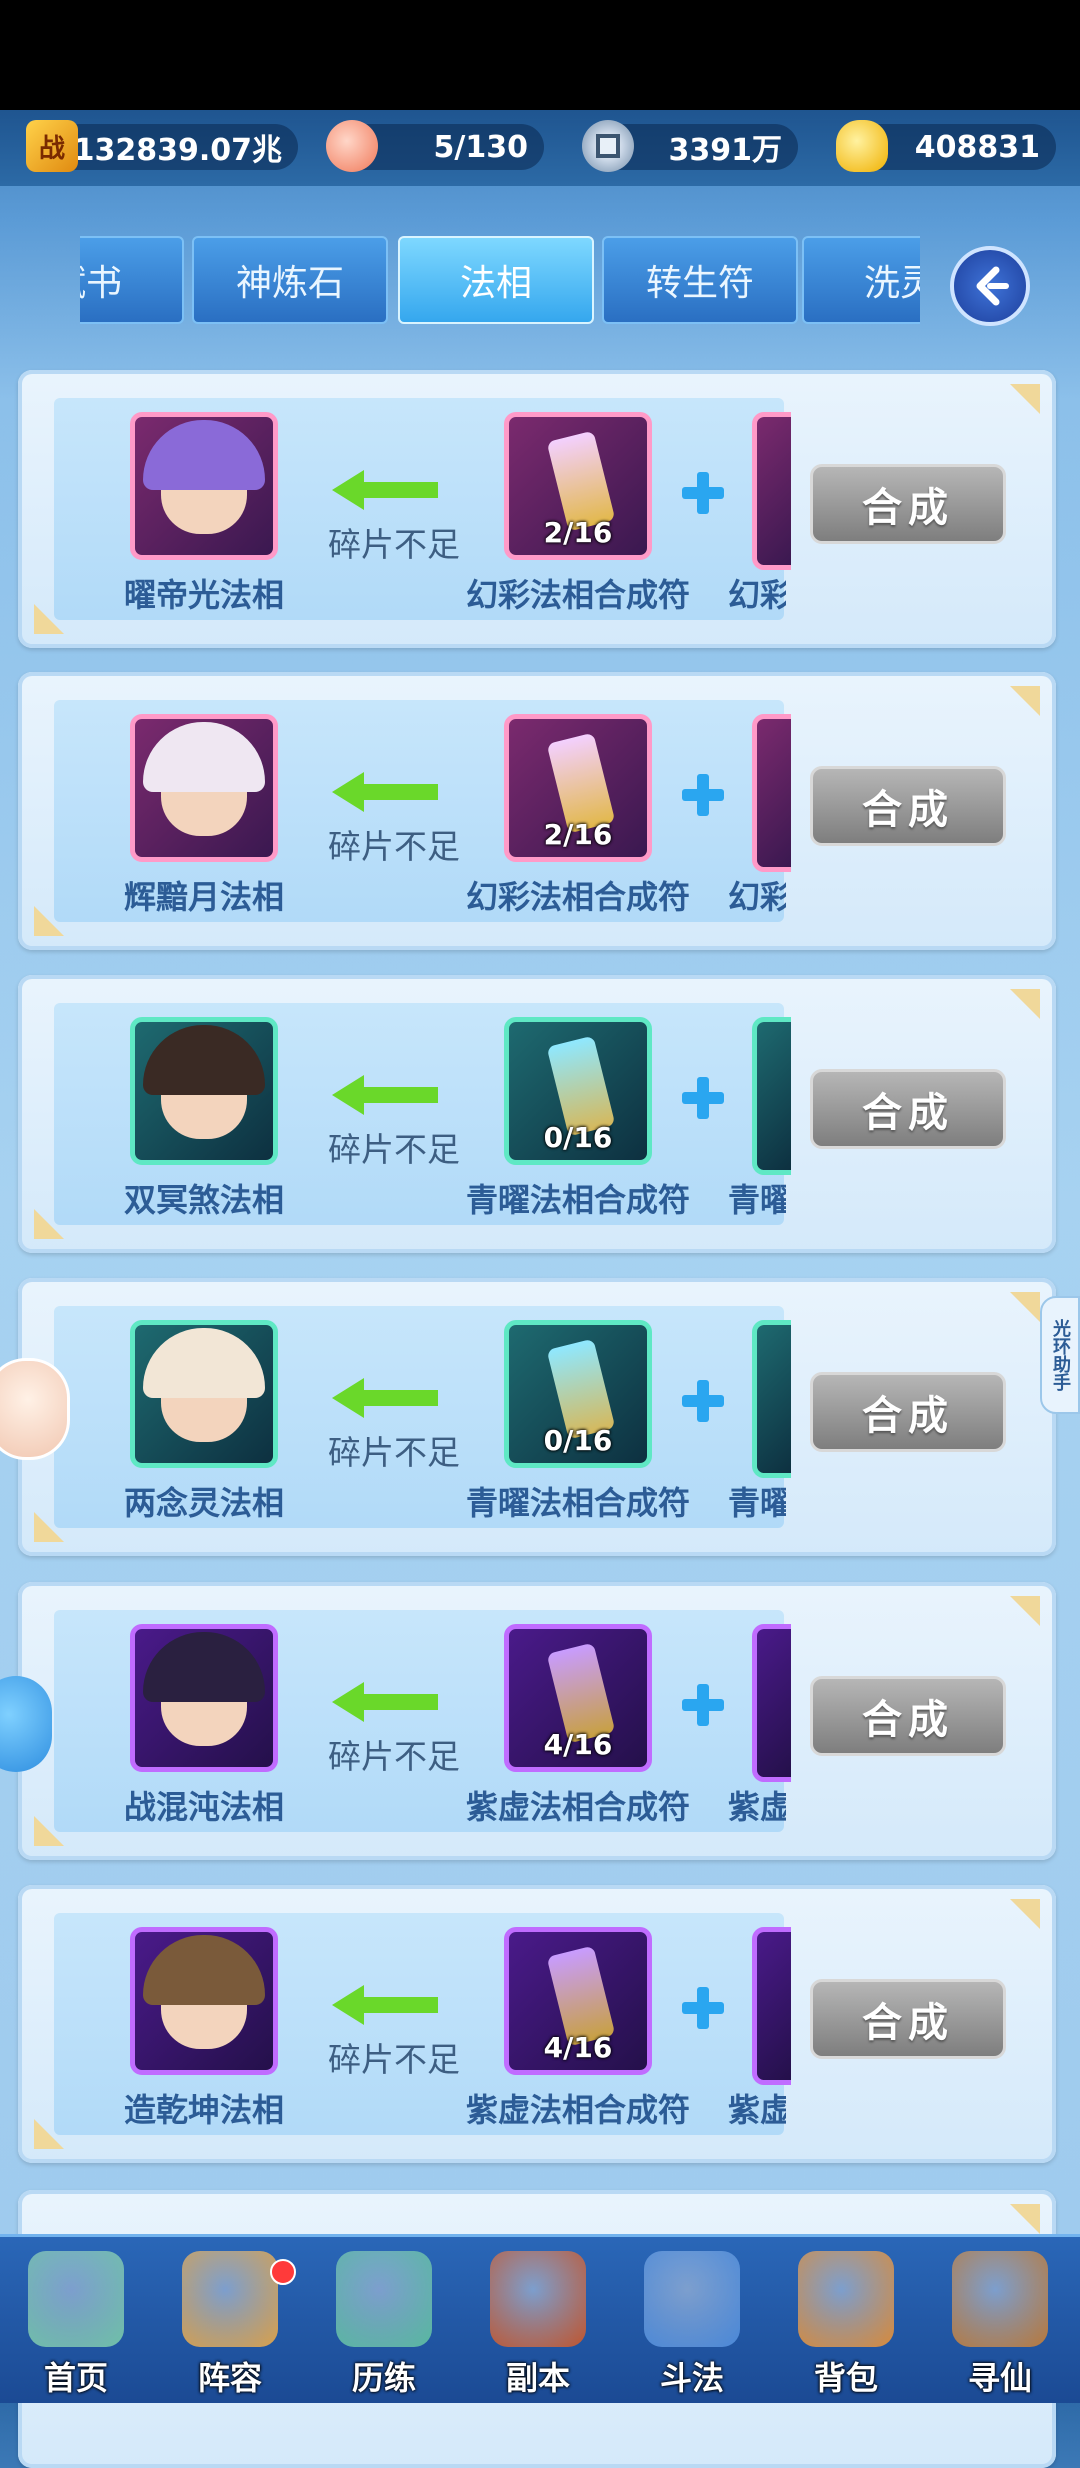 This screenshot has height=2468, width=1080. I want to click on battle-power-icon: 战, so click(52, 146).